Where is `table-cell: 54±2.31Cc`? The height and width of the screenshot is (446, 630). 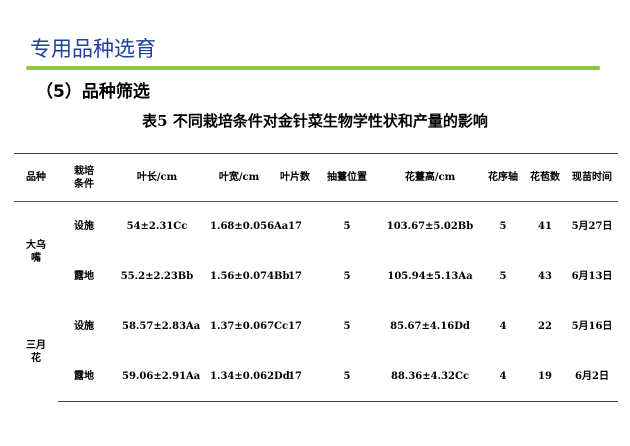
table-cell: 54±2.31Cc is located at coordinates (157, 227).